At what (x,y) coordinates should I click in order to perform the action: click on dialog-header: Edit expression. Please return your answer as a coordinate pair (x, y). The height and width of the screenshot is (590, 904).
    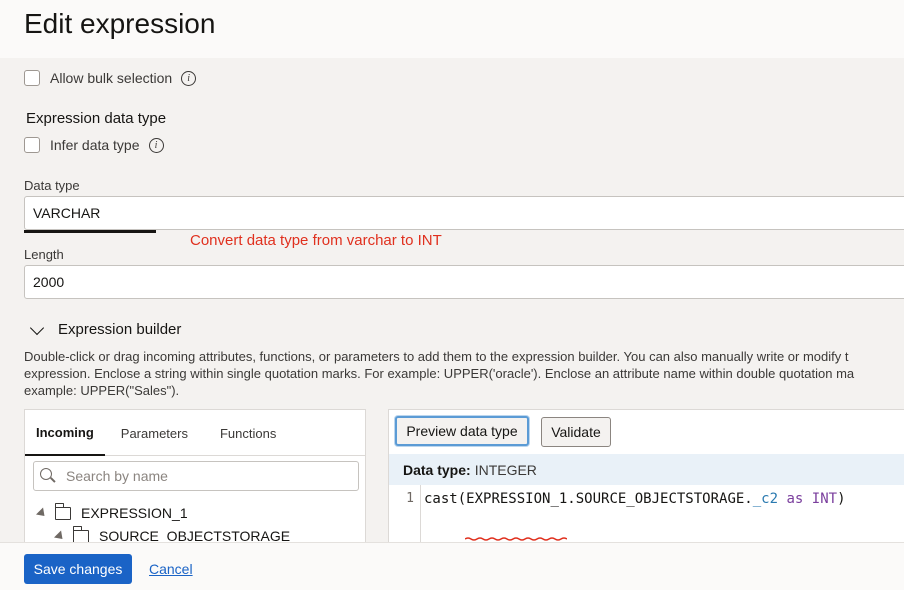
    Looking at the image, I should click on (452, 29).